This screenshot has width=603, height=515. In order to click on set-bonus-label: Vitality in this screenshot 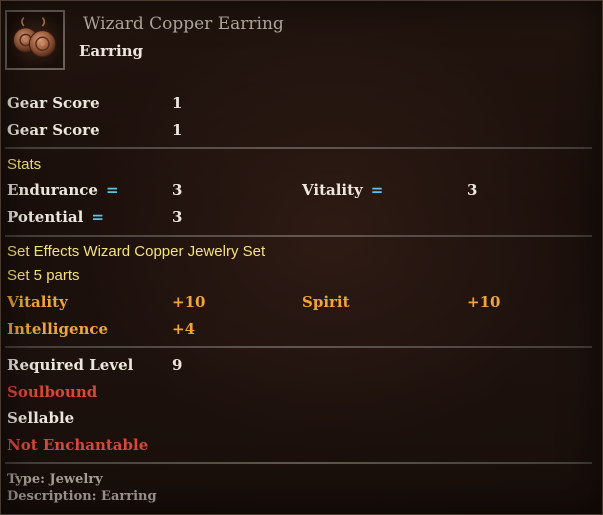, I will do `click(37, 302)`.